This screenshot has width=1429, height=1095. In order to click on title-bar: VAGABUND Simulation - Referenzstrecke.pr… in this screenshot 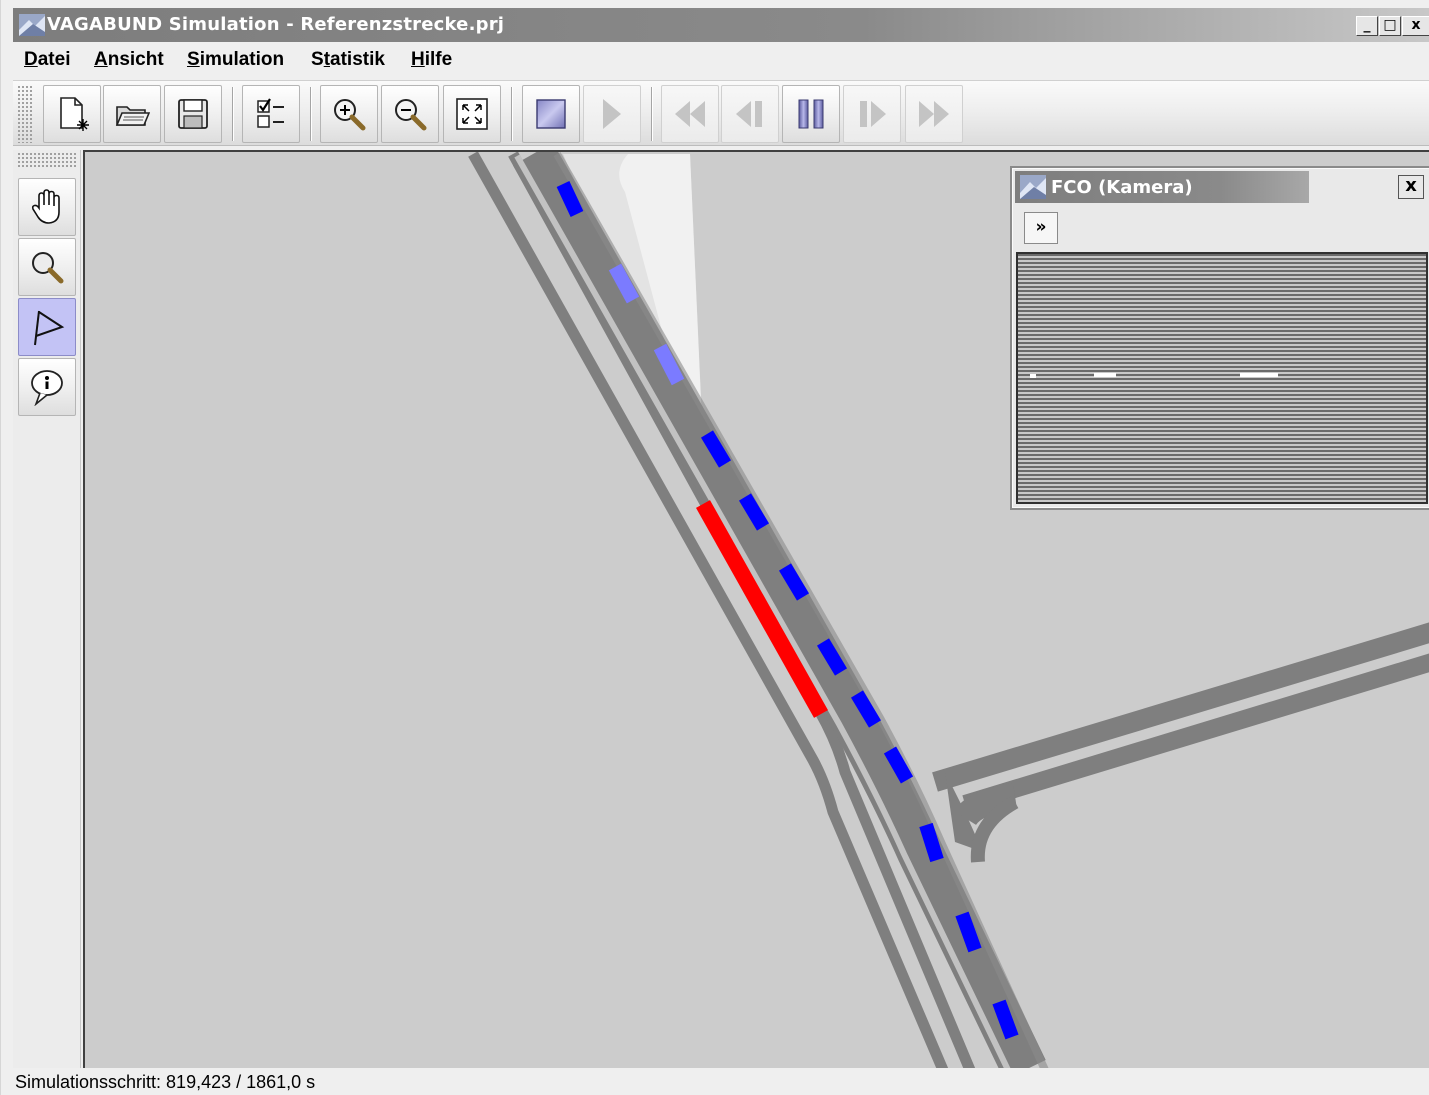, I will do `click(721, 25)`.